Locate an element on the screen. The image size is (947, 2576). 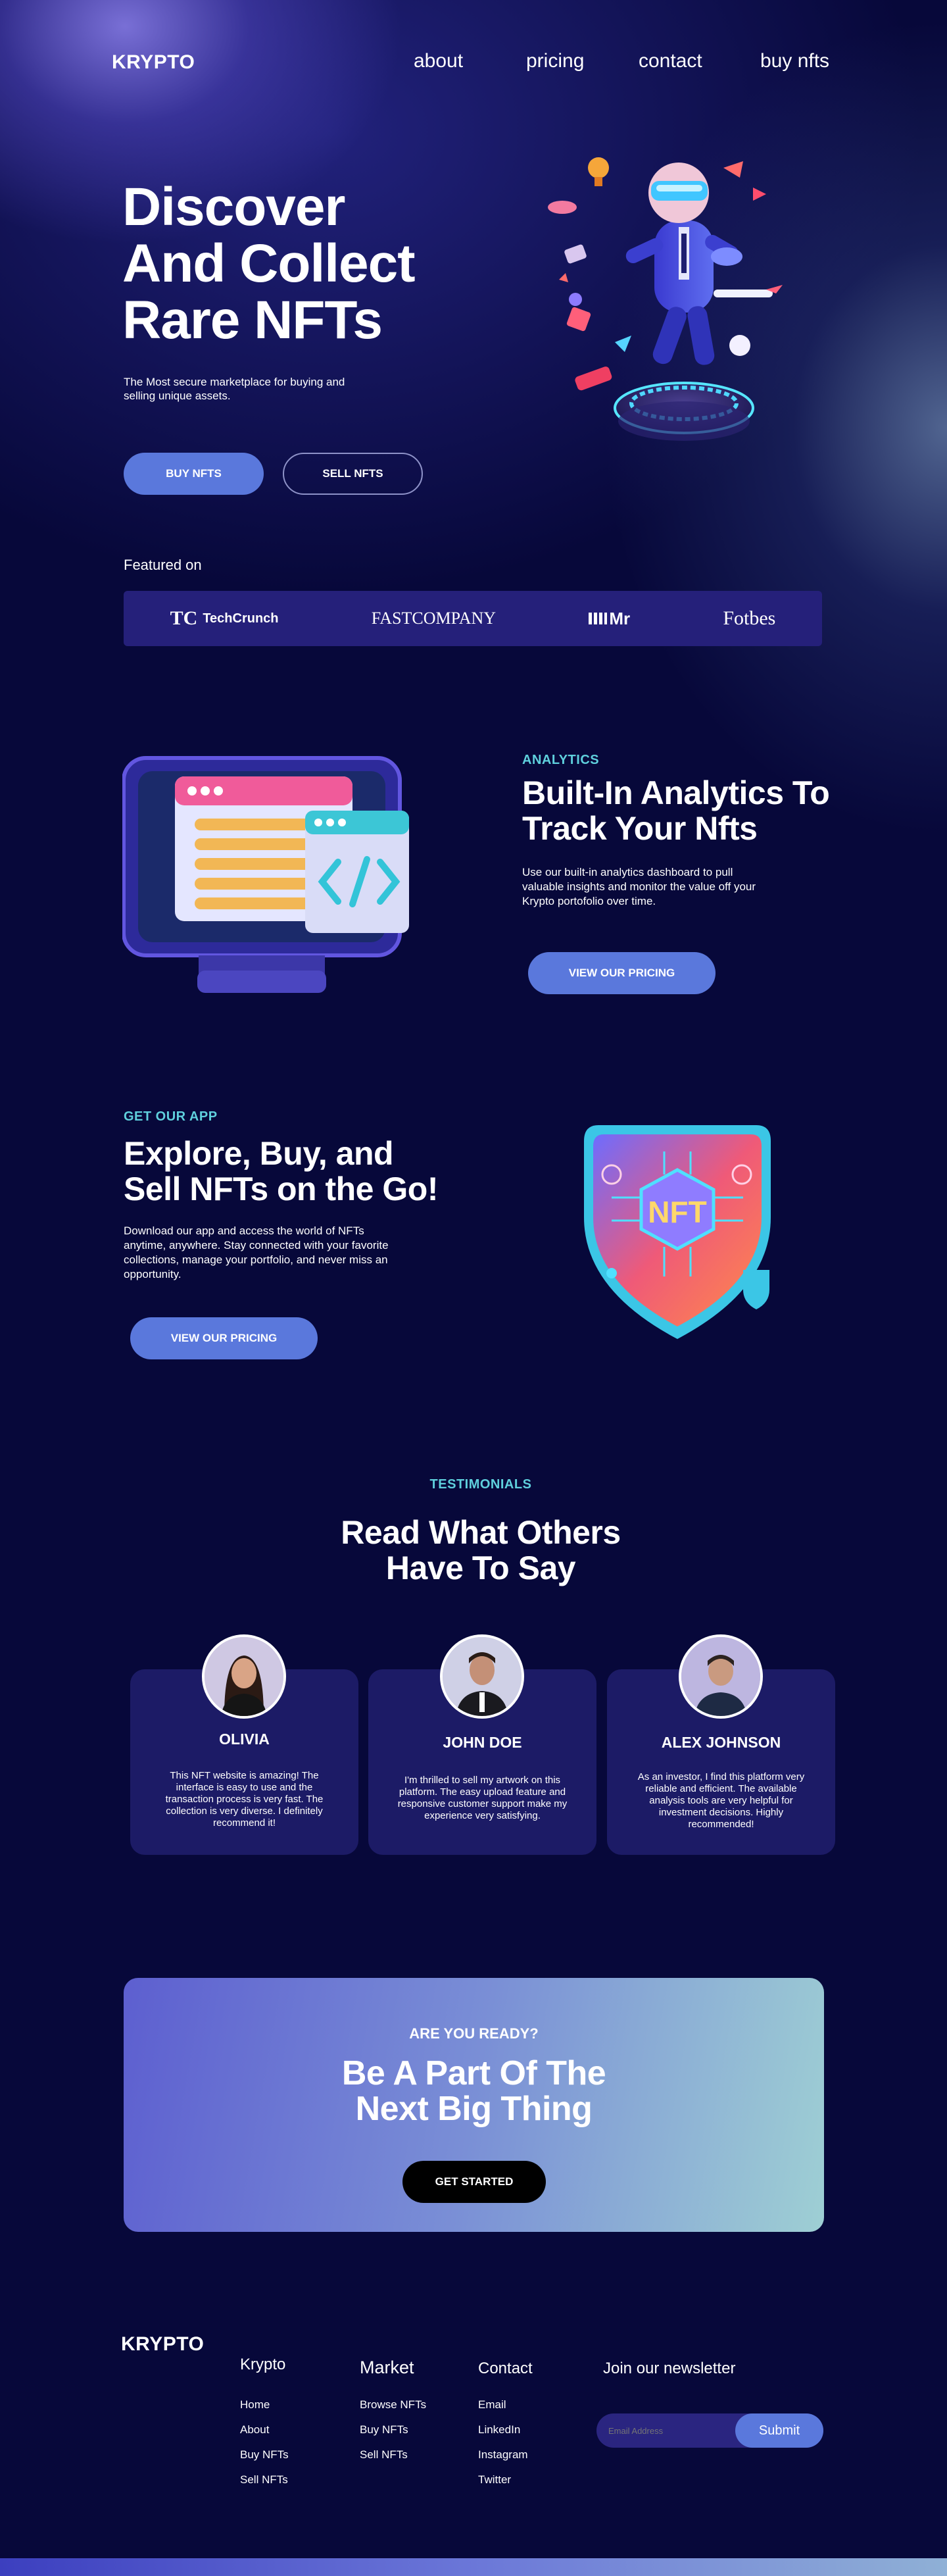
testimonial-name: OLIVIA is located at coordinates (244, 1739).